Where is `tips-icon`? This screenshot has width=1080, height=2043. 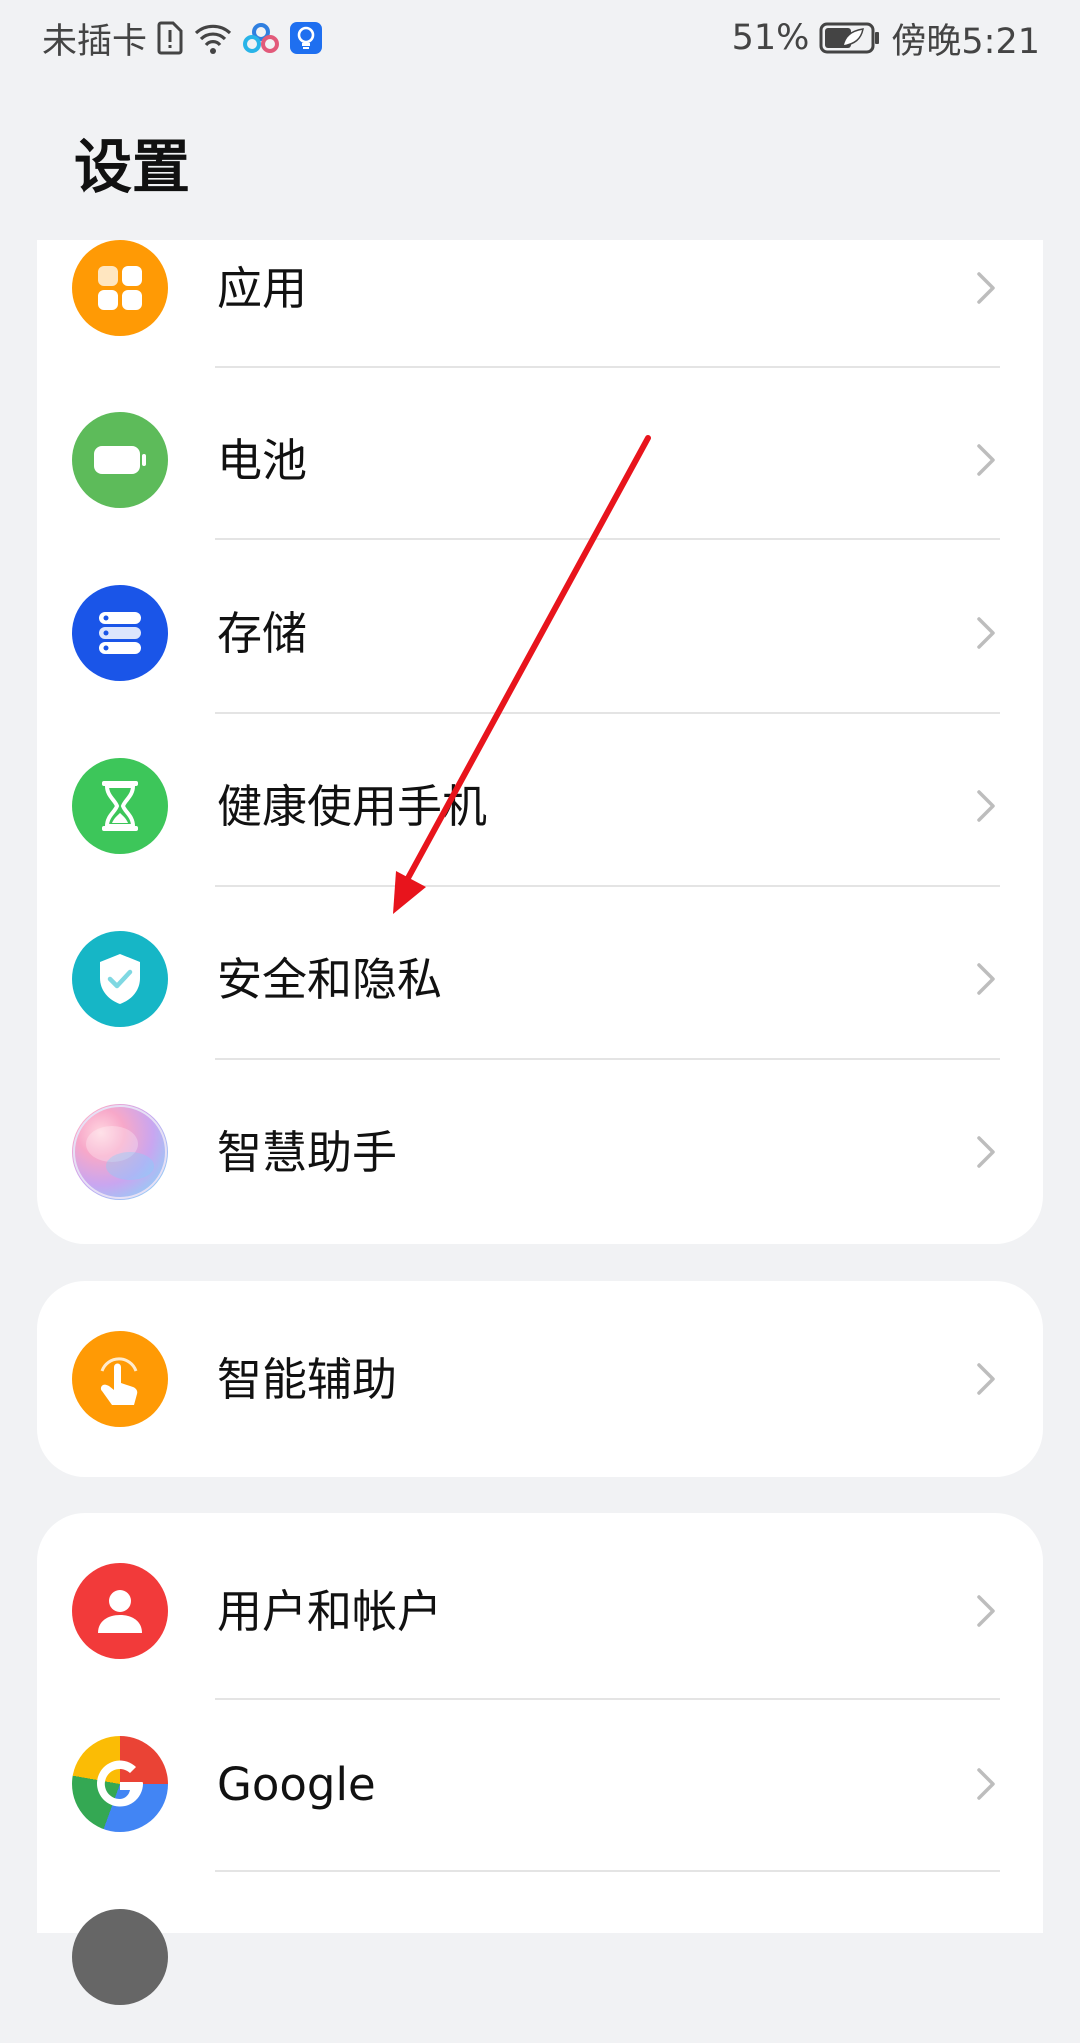 tips-icon is located at coordinates (306, 38).